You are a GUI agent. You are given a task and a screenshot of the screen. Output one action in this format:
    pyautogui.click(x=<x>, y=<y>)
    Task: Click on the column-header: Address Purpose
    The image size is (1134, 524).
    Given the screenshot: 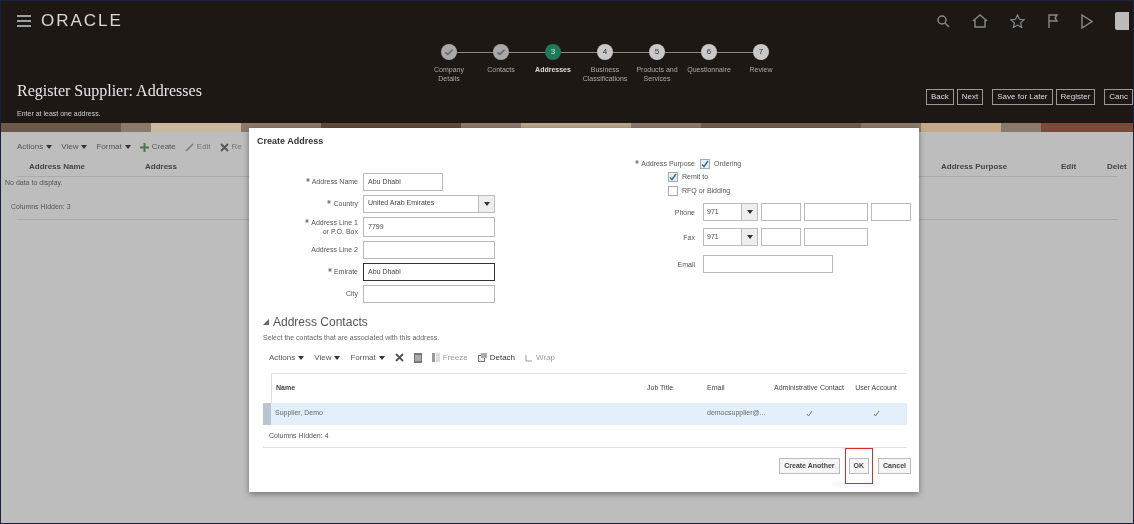 What is the action you would take?
    pyautogui.click(x=975, y=166)
    